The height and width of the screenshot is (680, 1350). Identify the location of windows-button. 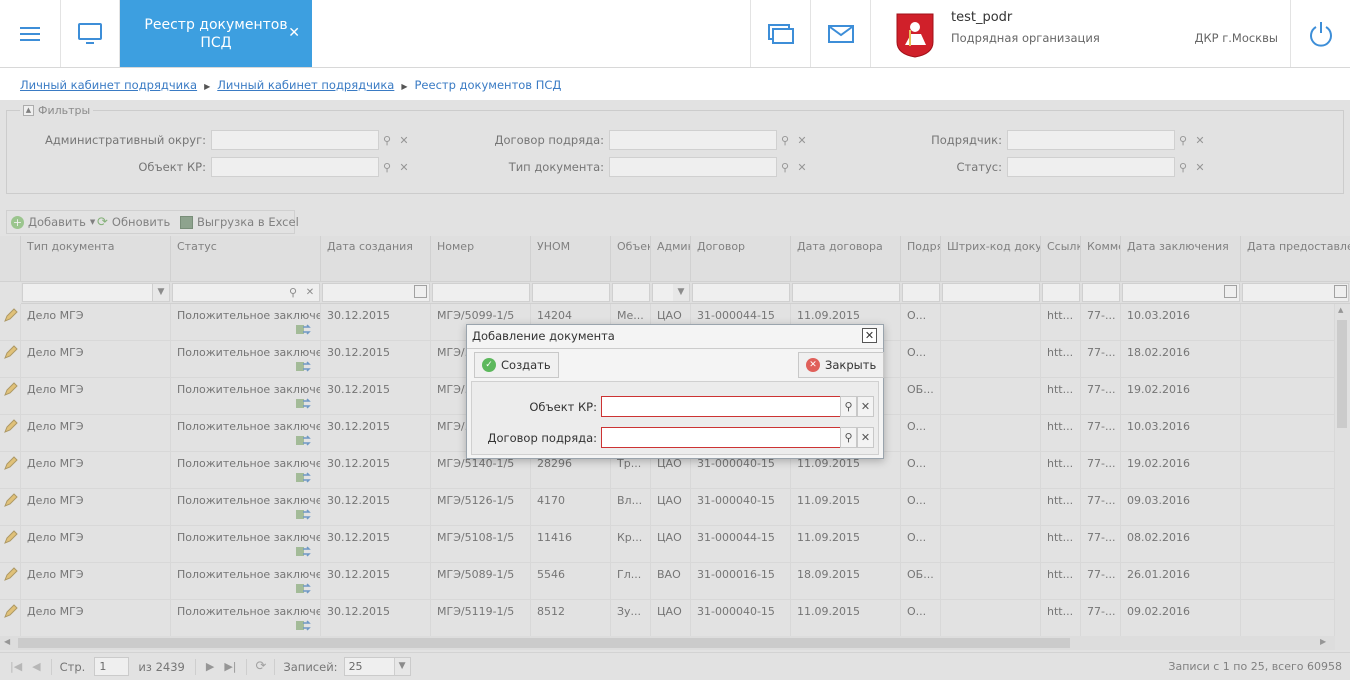
(780, 33).